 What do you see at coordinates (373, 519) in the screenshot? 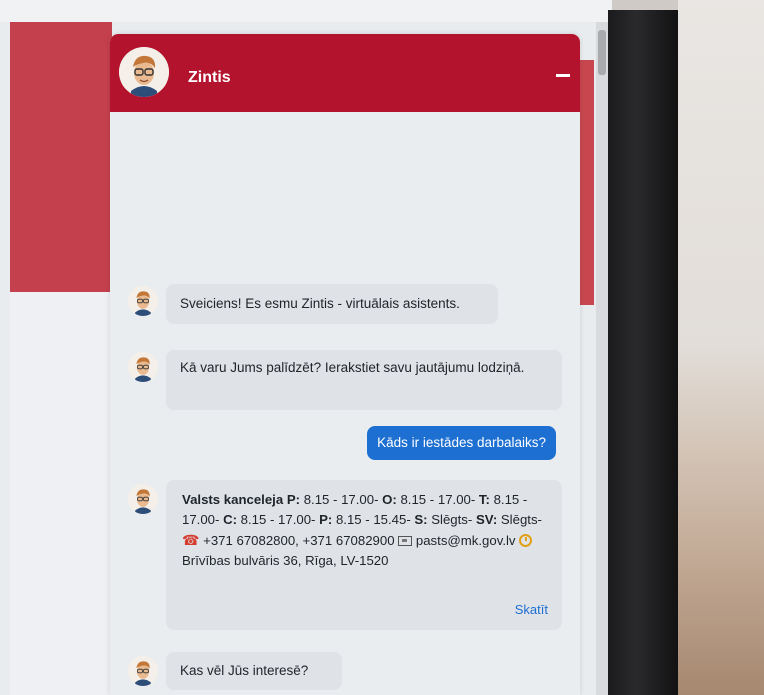
I see `hours-value: 8.15 - 15.45-` at bounding box center [373, 519].